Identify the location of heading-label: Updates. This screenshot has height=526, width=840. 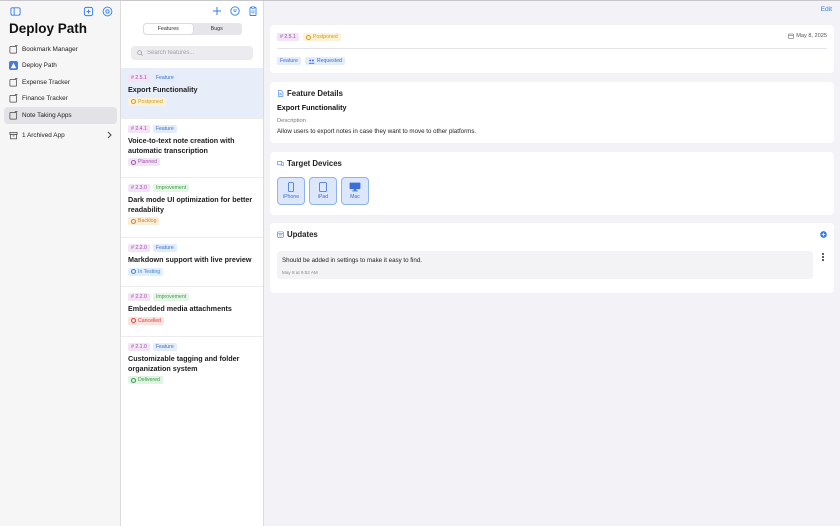
(302, 234).